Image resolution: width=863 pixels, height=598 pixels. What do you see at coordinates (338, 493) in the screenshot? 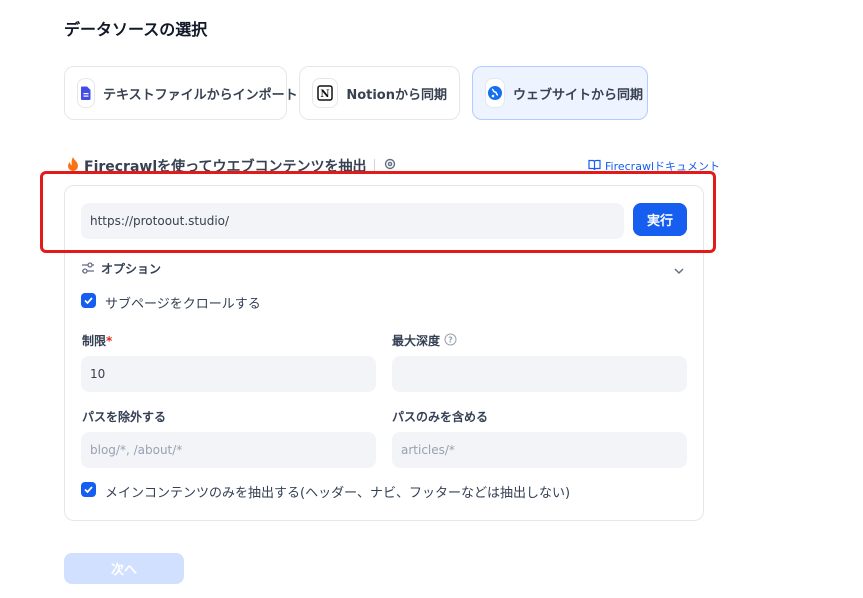
I see `main-content-only-label: メインコンテンツのみを抽出する(ヘッダー、ナビ、フッターなどは抽出しない)` at bounding box center [338, 493].